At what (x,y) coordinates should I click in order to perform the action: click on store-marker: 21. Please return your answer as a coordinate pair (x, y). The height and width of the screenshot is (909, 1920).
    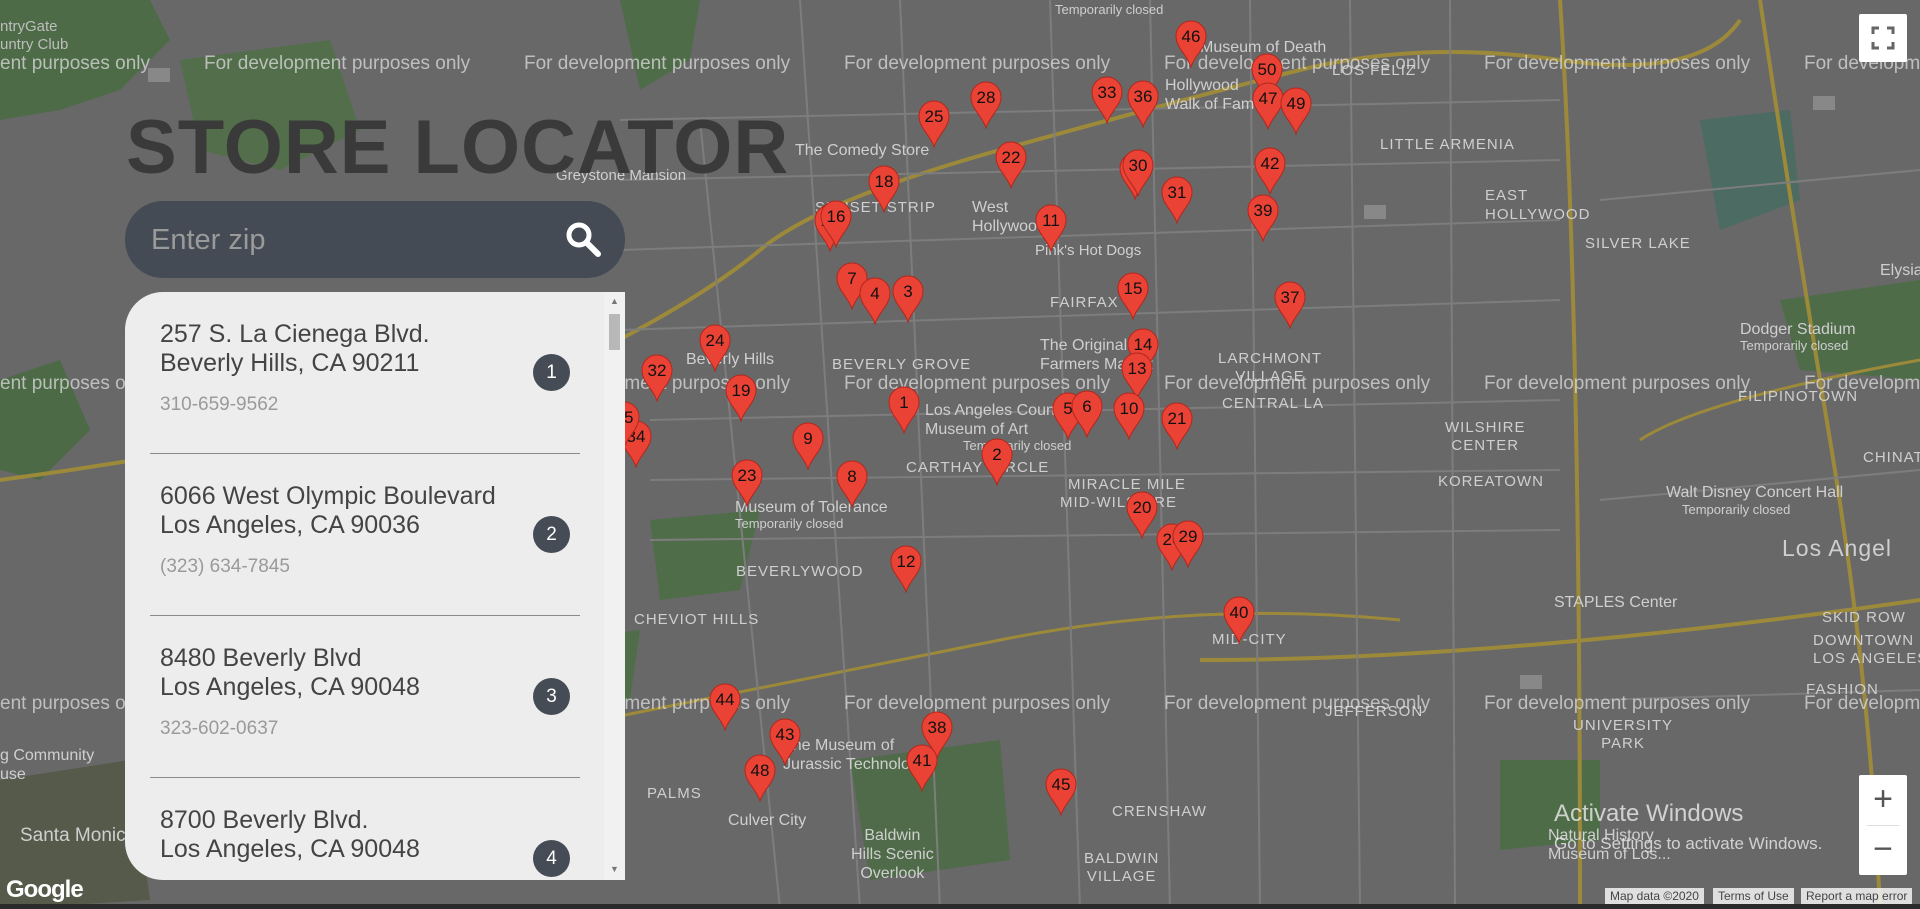
    Looking at the image, I should click on (1177, 426).